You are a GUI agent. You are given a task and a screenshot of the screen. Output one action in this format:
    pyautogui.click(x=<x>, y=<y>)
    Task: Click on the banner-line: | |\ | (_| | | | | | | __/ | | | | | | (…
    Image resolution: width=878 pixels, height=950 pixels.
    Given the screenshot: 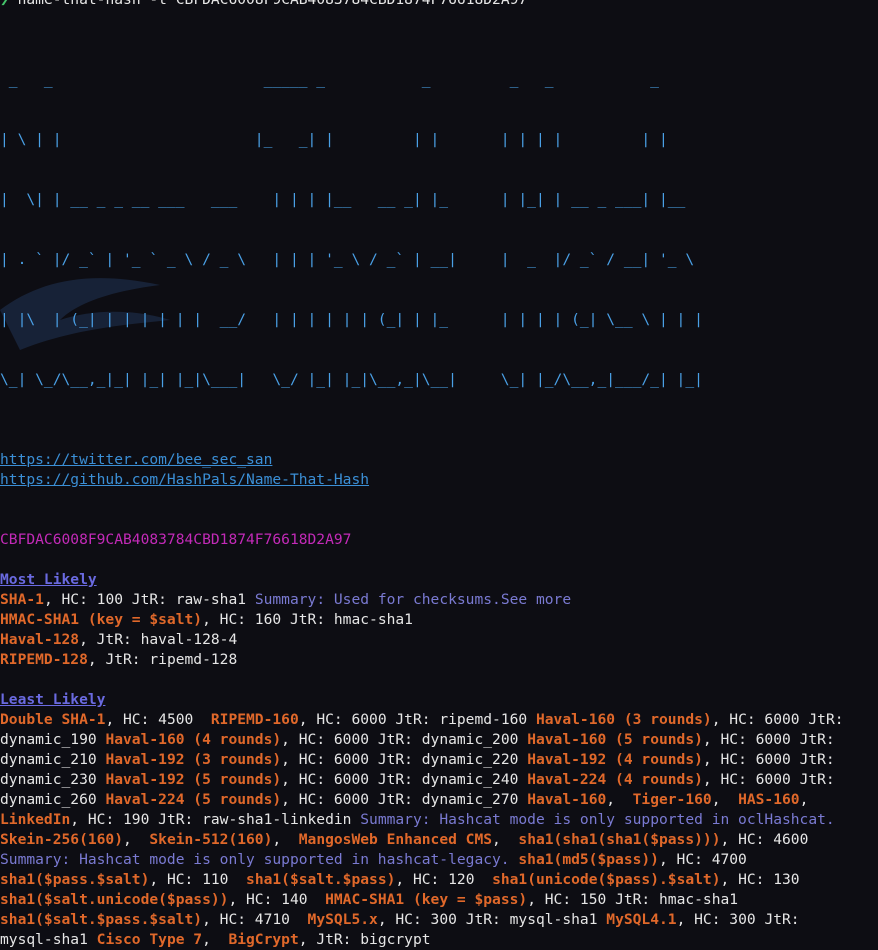 What is the action you would take?
    pyautogui.click(x=351, y=319)
    